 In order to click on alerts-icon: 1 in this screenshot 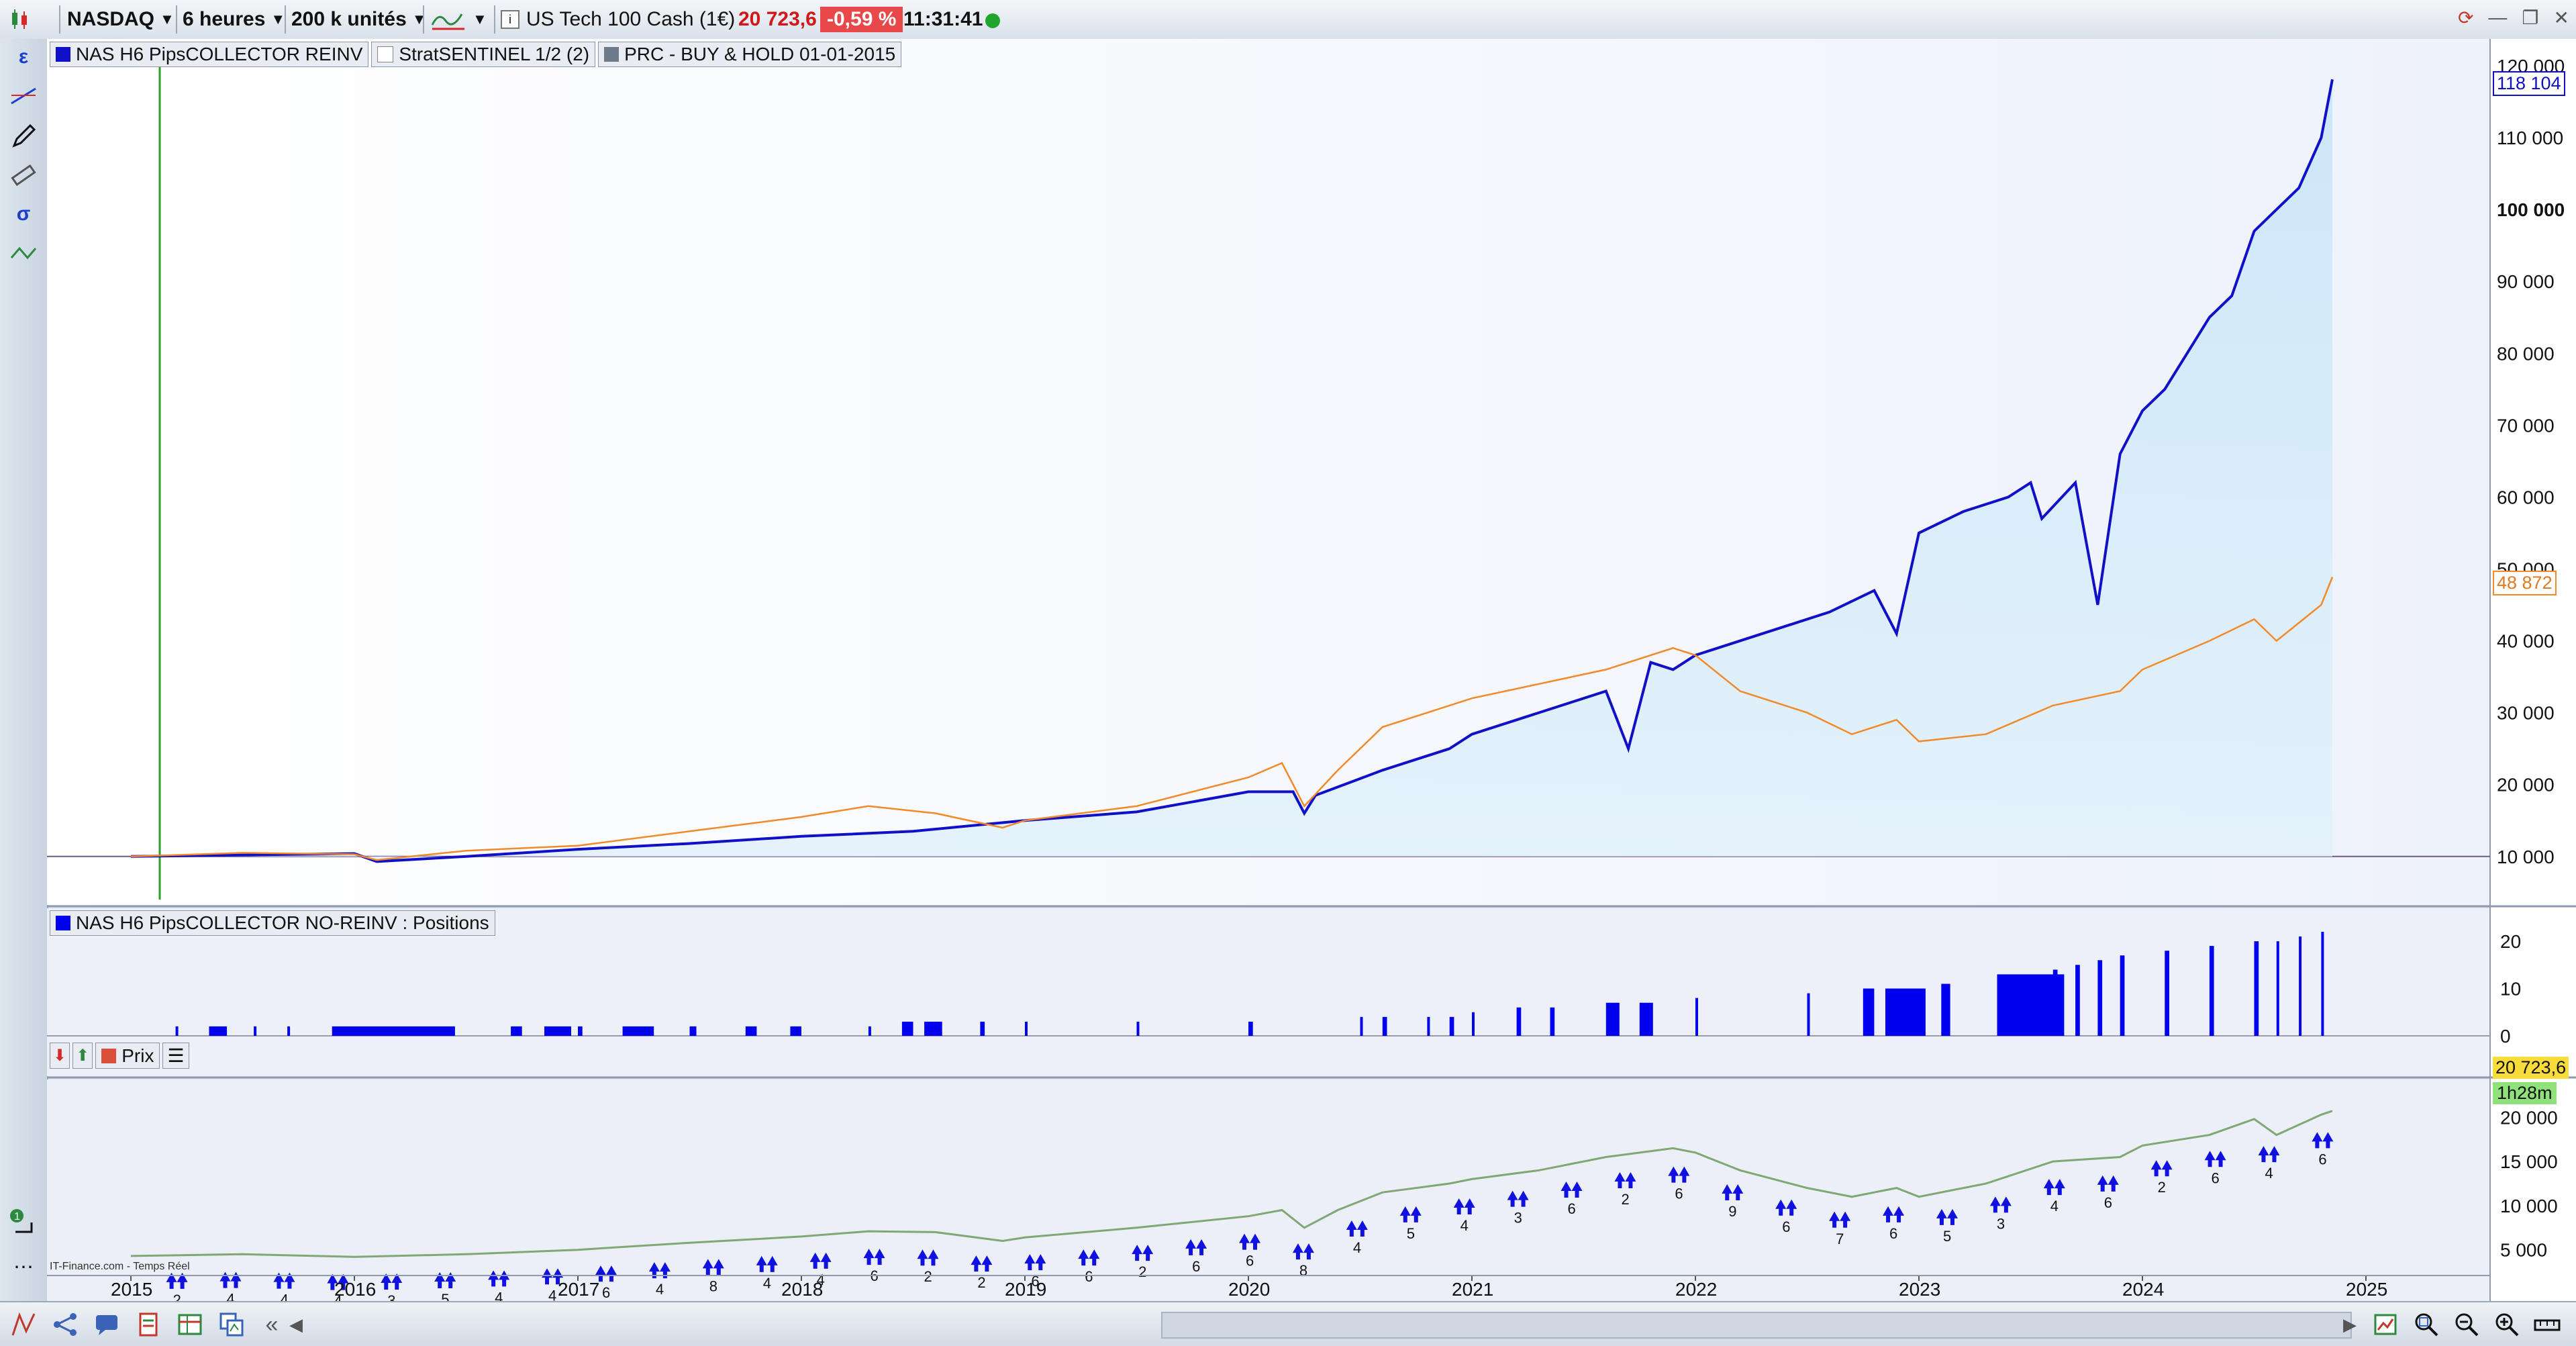, I will do `click(23, 1222)`.